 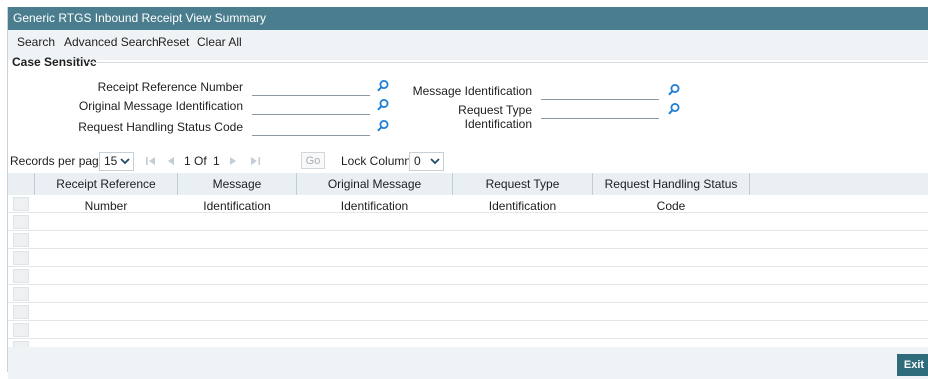 I want to click on receipt-reference-number-input, so click(x=311, y=87).